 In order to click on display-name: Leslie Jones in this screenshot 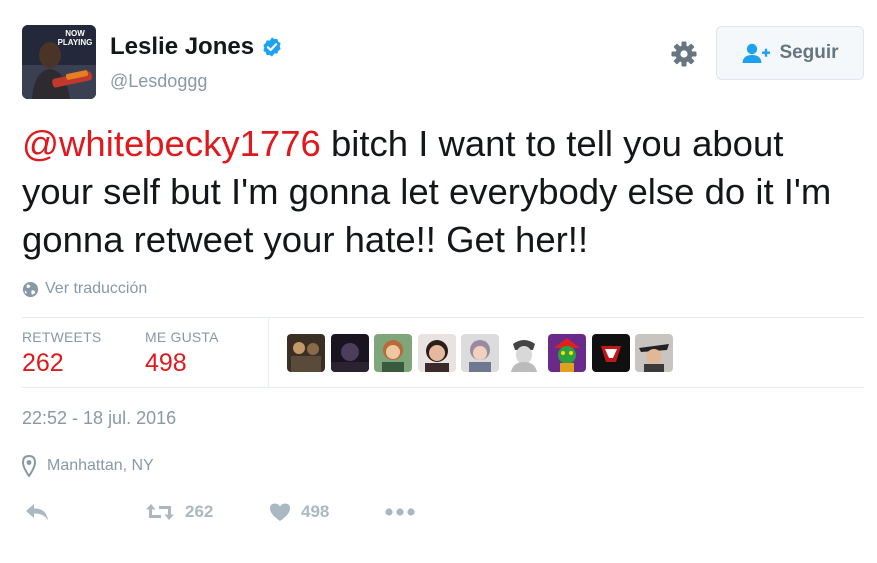, I will do `click(182, 47)`.